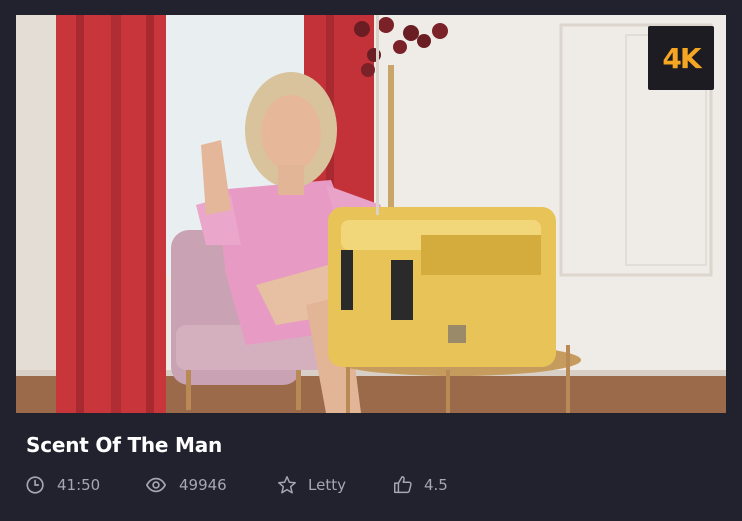 The width and height of the screenshot is (742, 521). What do you see at coordinates (436, 485) in the screenshot?
I see `rating-value: 4.5` at bounding box center [436, 485].